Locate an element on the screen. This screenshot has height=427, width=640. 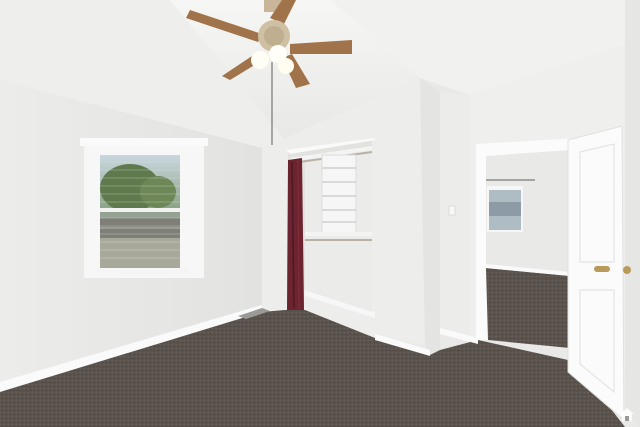
window-trim-top is located at coordinates (144, 142).